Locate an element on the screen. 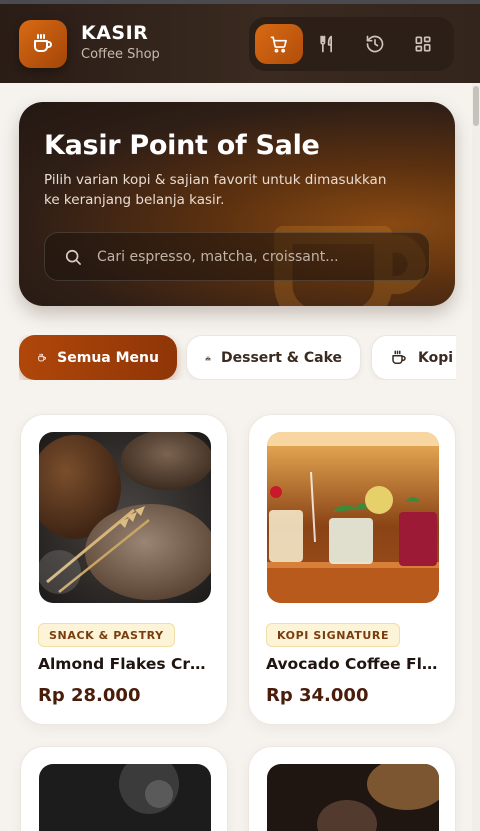 The image size is (480, 831). product-price: Rp 34.000 is located at coordinates (317, 695).